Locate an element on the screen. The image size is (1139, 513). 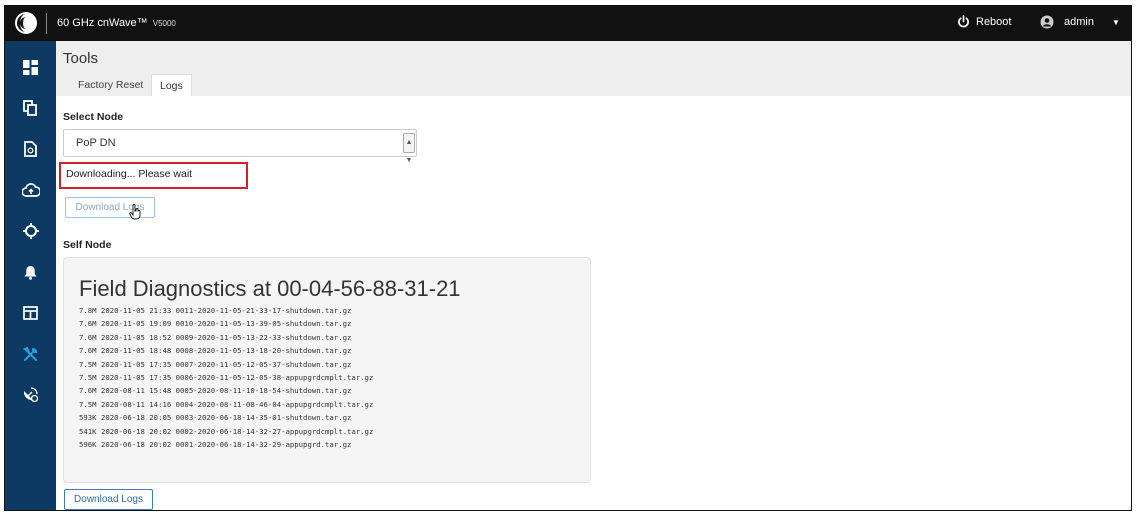
copy-icon is located at coordinates (30, 108).